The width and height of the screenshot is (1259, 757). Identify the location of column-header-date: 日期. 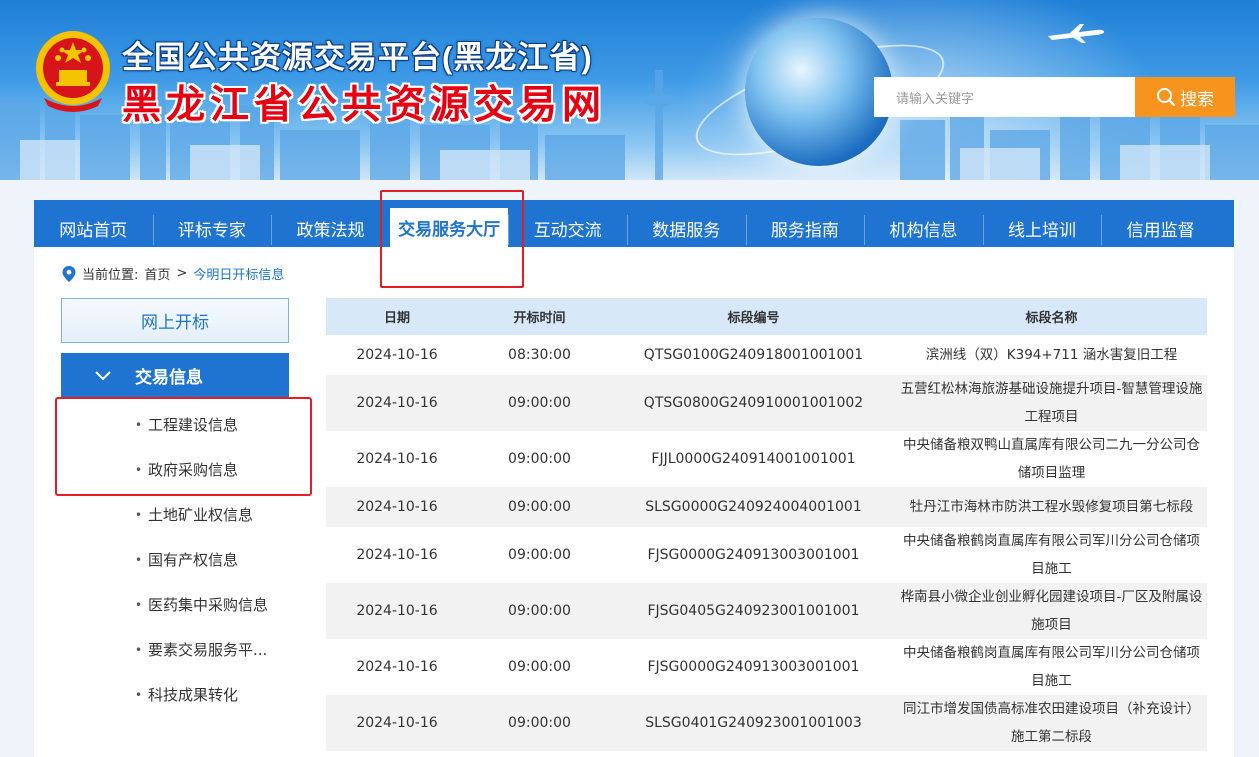
(396, 318).